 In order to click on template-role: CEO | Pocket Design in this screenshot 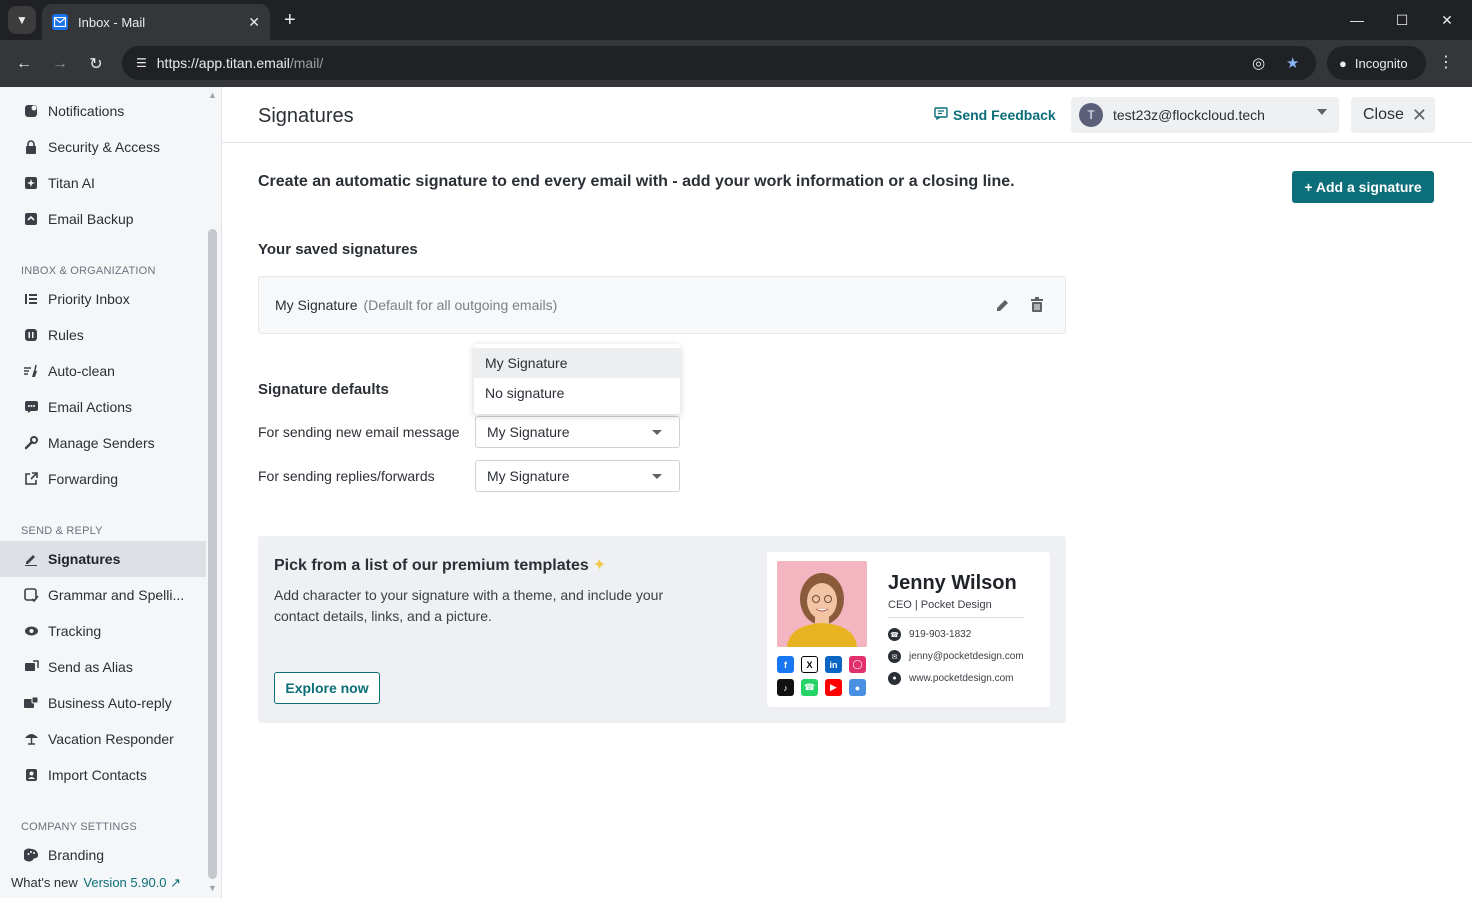, I will do `click(940, 605)`.